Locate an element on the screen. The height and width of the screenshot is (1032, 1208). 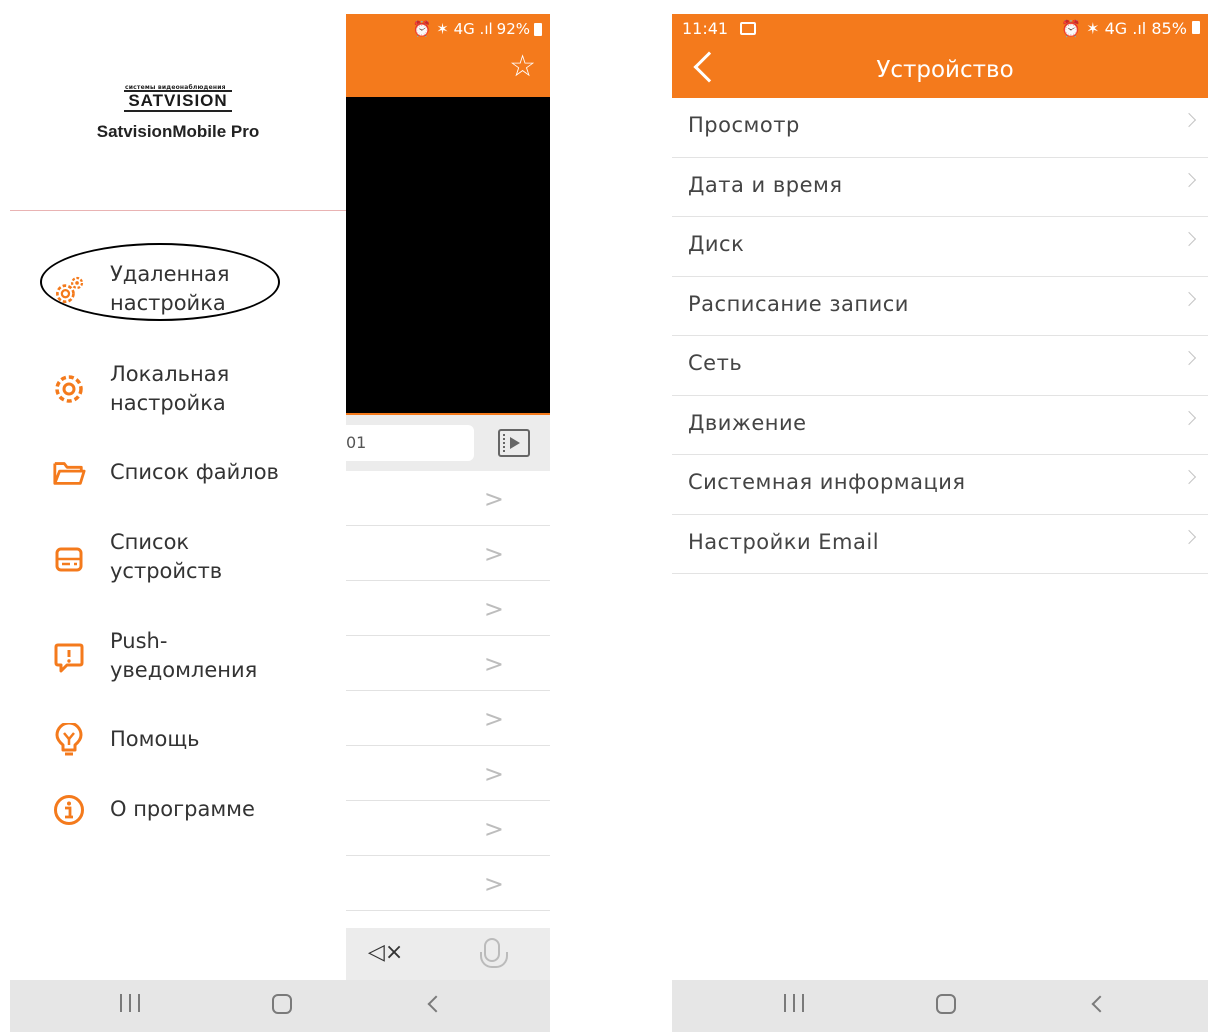
speaker-mute-icon: ◁× is located at coordinates (385, 952).